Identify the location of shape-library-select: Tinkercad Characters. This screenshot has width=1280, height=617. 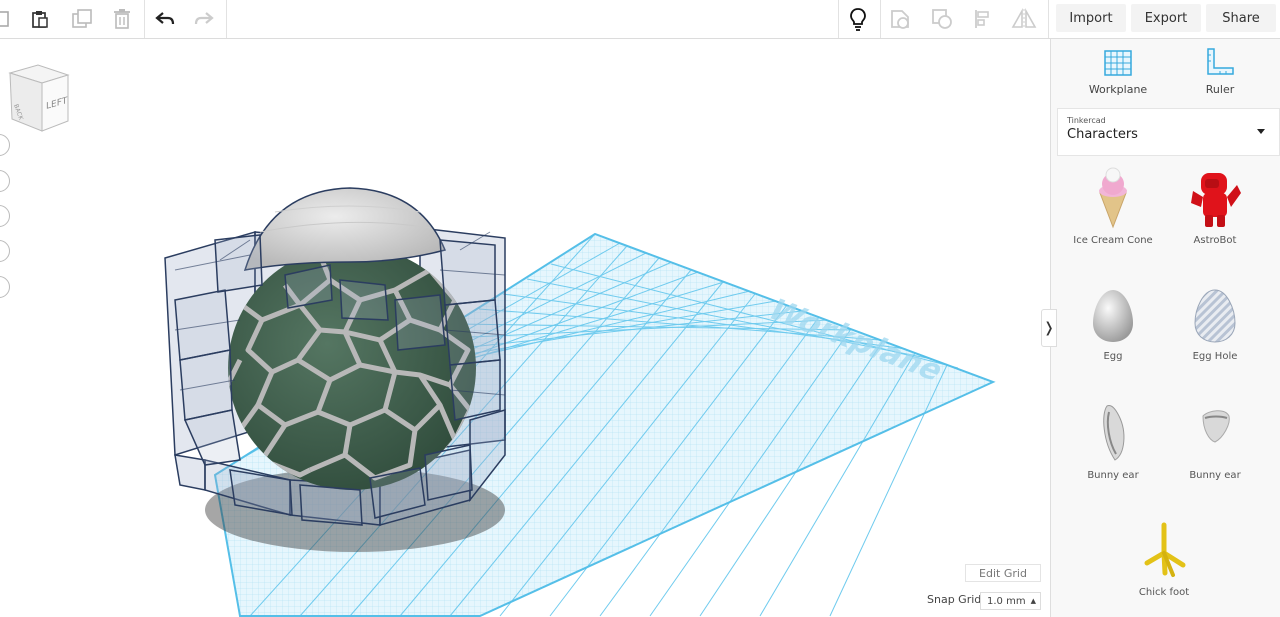
(1168, 132).